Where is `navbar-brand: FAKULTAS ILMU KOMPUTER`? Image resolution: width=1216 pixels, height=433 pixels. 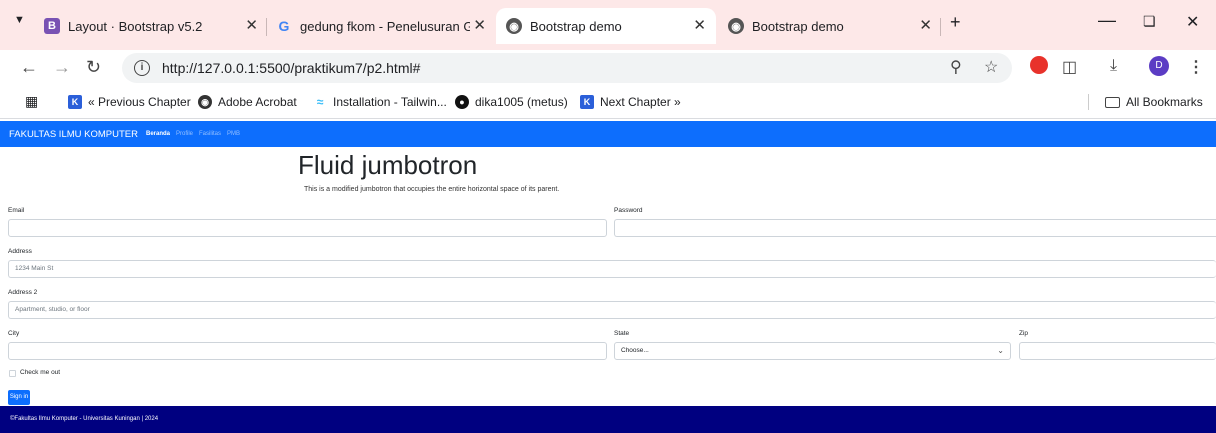 navbar-brand: FAKULTAS ILMU KOMPUTER is located at coordinates (73, 134).